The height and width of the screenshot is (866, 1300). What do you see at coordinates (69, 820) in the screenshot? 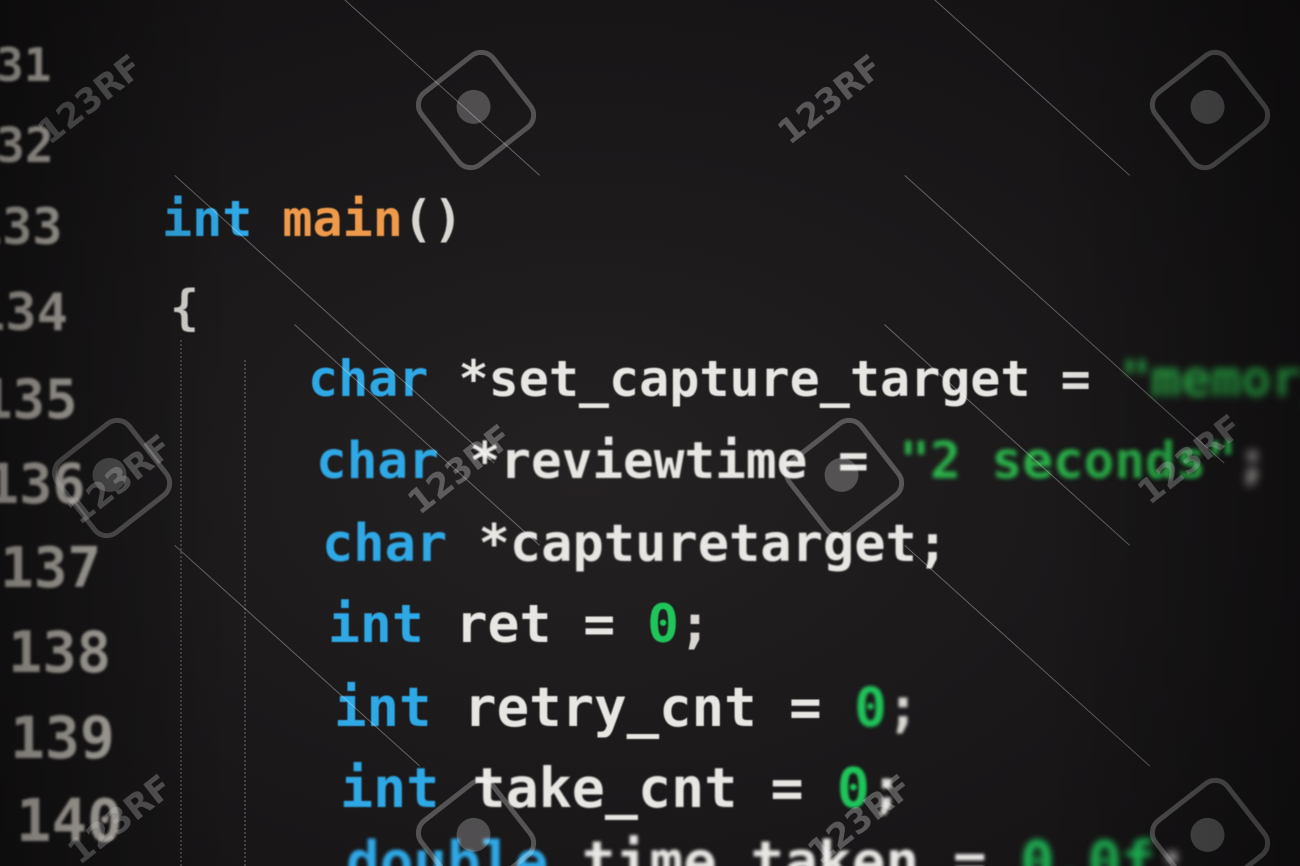
I see `line-number: 140` at bounding box center [69, 820].